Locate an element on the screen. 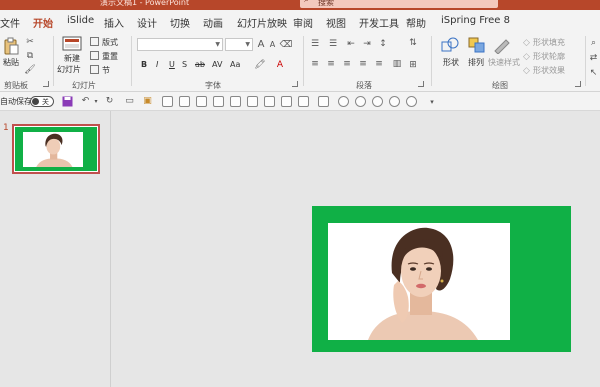 The width and height of the screenshot is (600, 387). align-top-objects-icon is located at coordinates (218, 101).